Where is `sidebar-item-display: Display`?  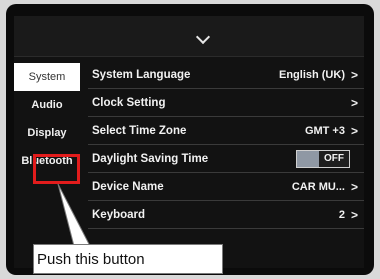 sidebar-item-display: Display is located at coordinates (47, 133).